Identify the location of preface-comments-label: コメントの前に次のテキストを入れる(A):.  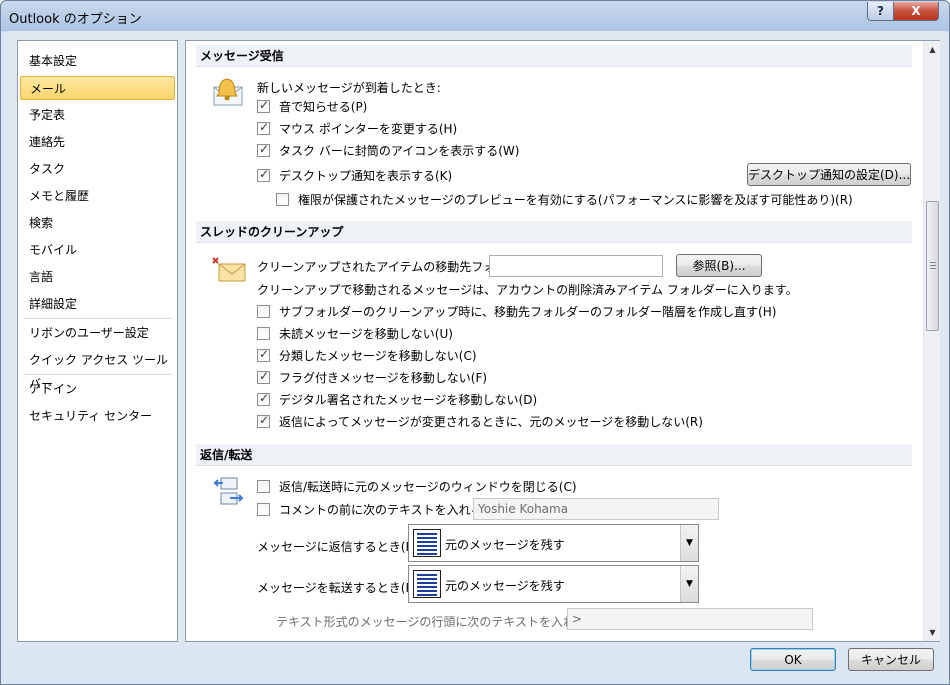
(392, 510).